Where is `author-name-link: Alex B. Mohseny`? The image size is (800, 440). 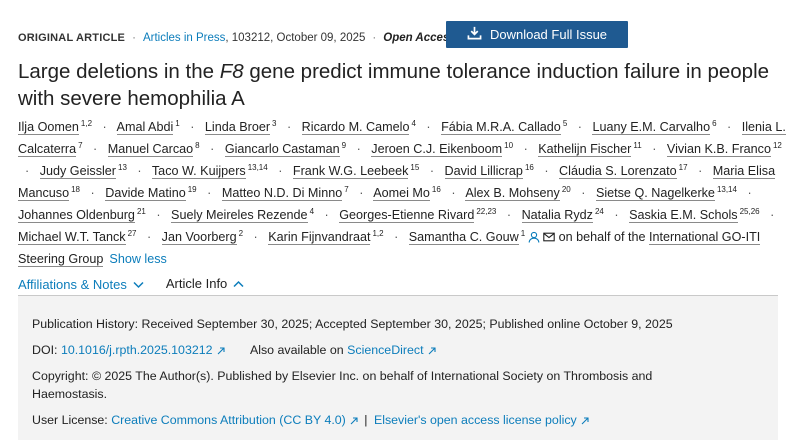 author-name-link: Alex B. Mohseny is located at coordinates (512, 193).